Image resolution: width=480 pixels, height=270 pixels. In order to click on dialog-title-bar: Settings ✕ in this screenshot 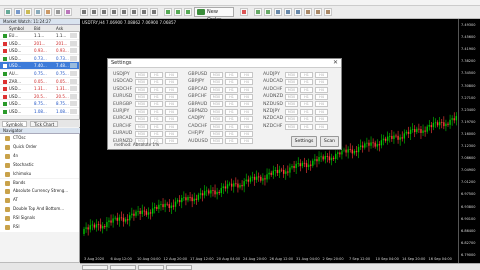, I will do `click(224, 63)`.